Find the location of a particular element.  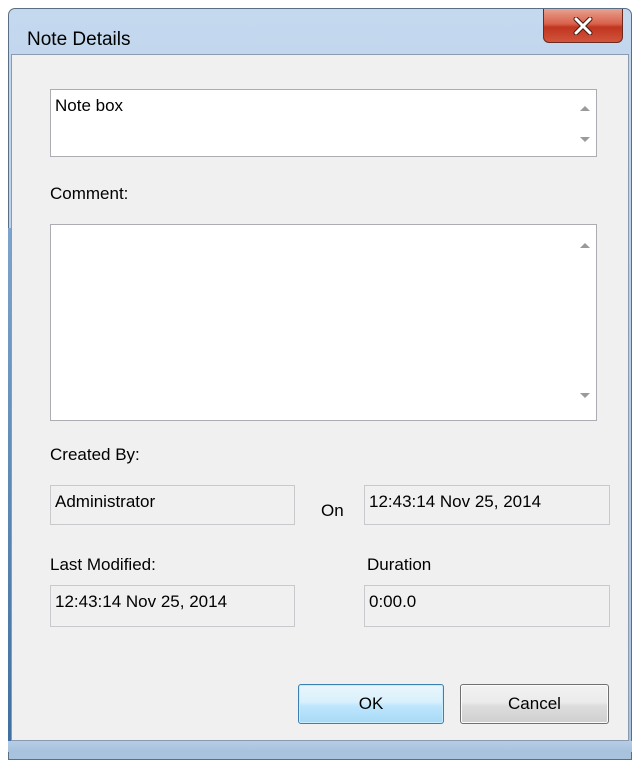

window-title: Note Details is located at coordinates (79, 39).